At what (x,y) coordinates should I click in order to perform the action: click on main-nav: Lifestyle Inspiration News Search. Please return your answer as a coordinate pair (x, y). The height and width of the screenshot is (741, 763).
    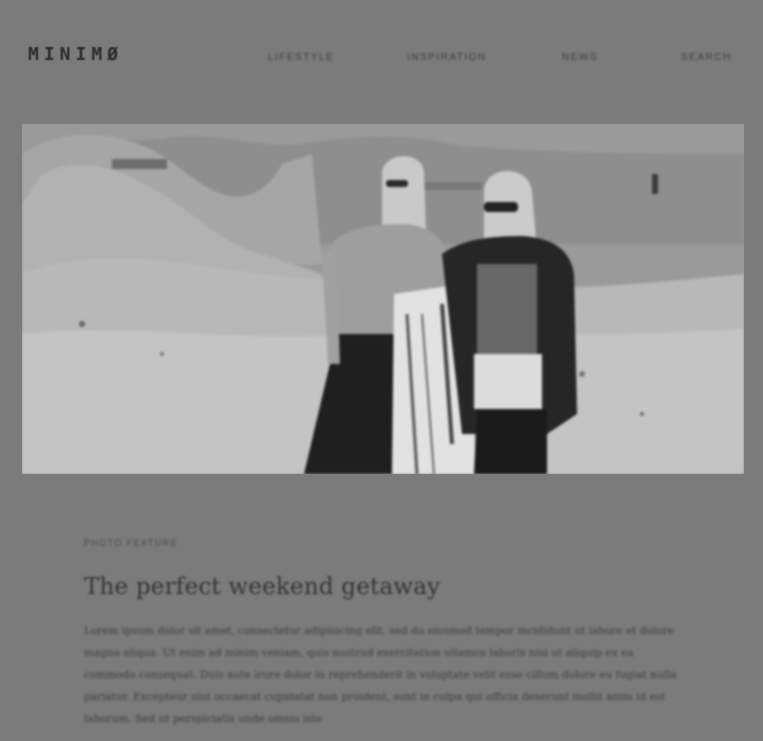
    Looking at the image, I should click on (381, 59).